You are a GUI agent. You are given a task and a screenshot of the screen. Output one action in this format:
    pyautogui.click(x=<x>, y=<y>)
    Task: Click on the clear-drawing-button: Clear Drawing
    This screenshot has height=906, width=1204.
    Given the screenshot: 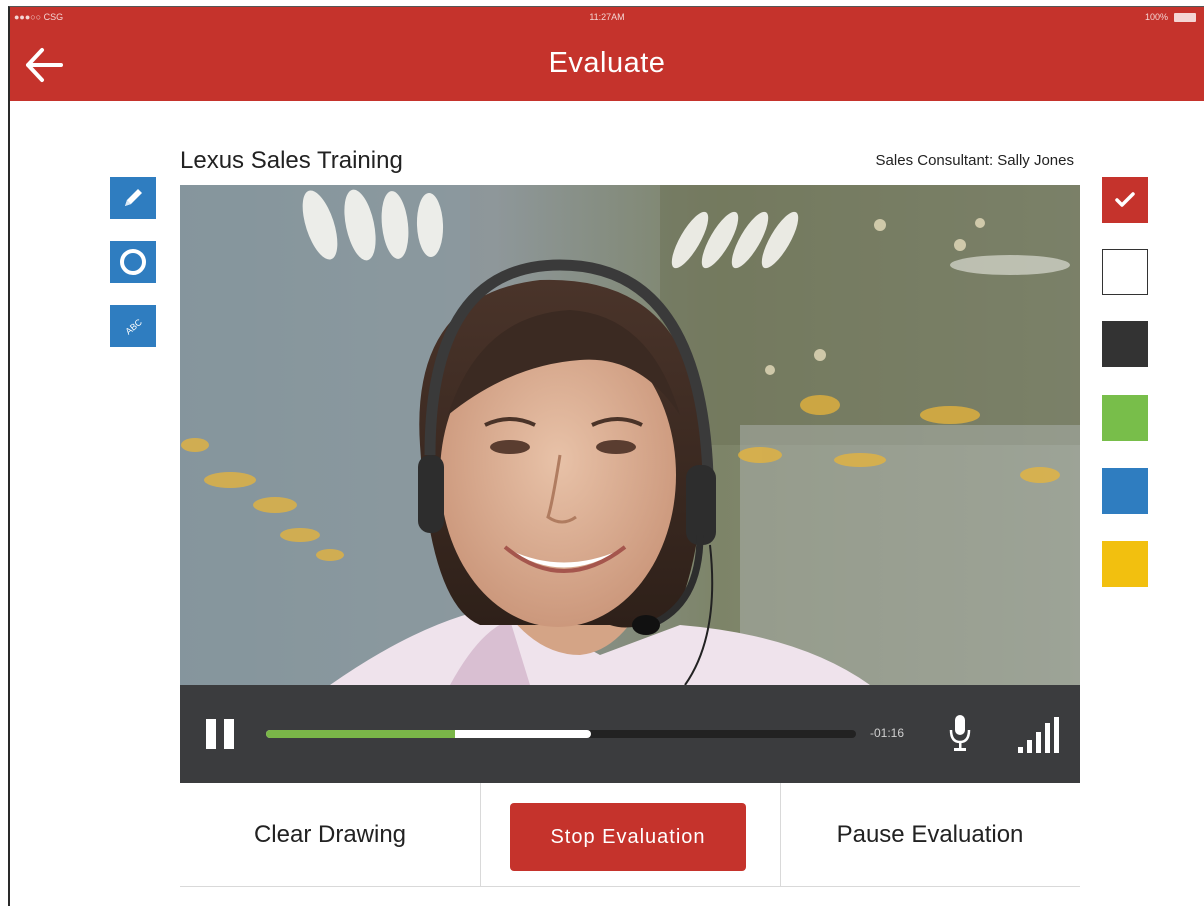 What is the action you would take?
    pyautogui.click(x=330, y=834)
    